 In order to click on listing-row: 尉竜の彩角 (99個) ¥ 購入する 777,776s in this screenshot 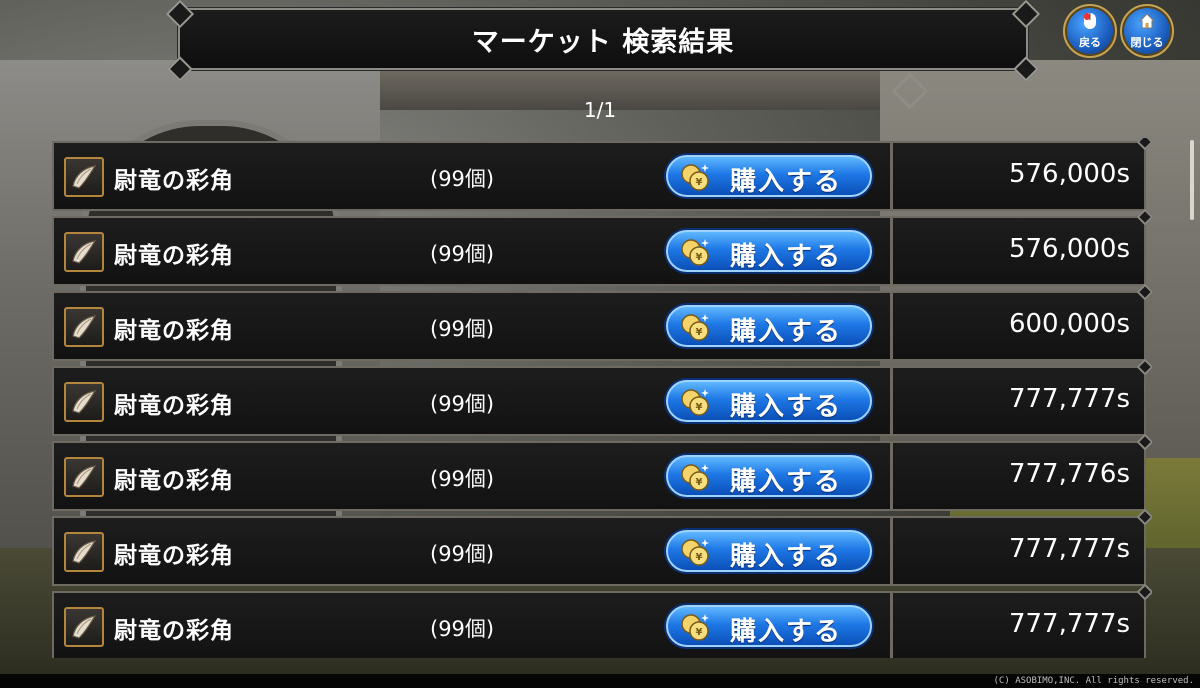, I will do `click(602, 472)`.